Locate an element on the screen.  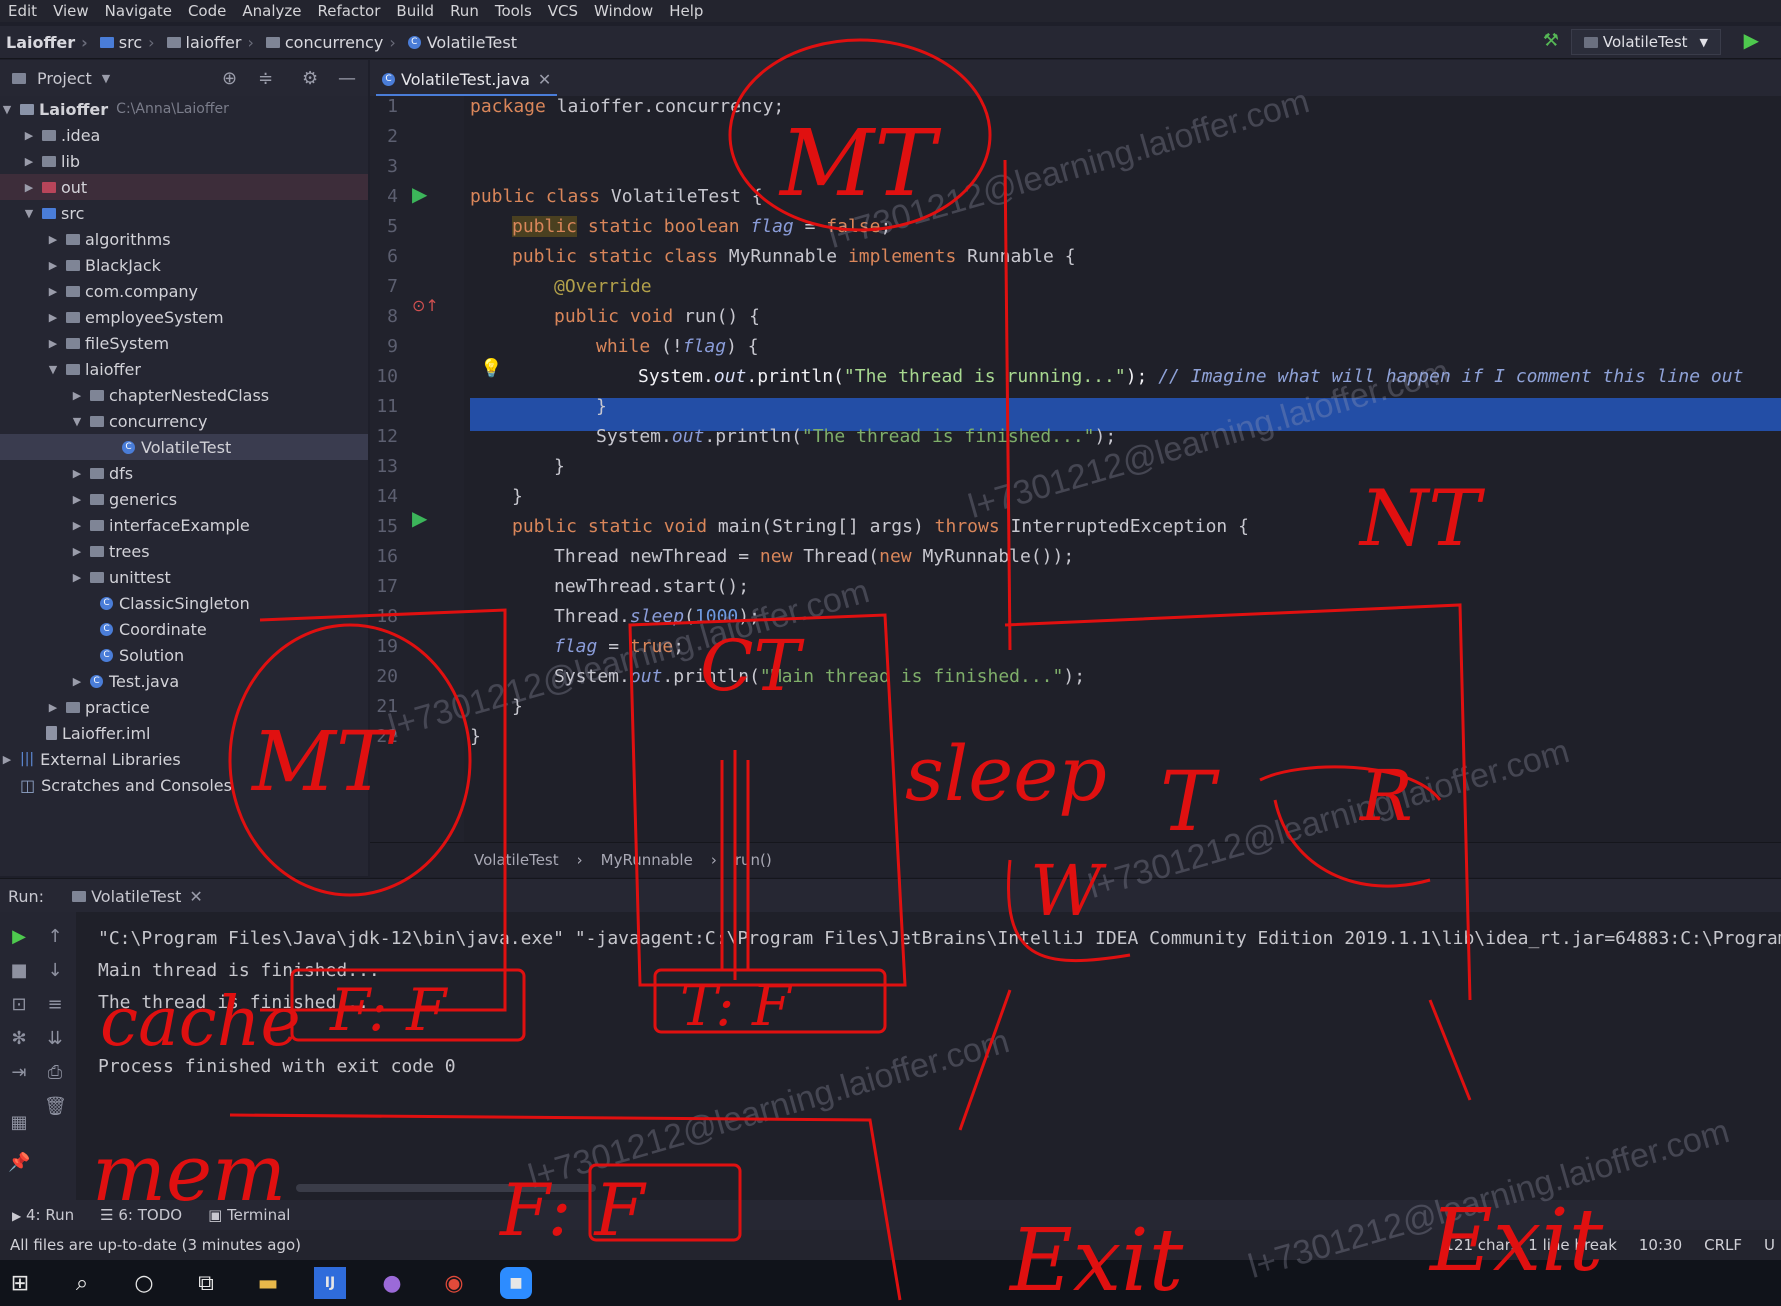
tree-item-external-libraries: ▶ ||| External Libraries is located at coordinates (184, 759).